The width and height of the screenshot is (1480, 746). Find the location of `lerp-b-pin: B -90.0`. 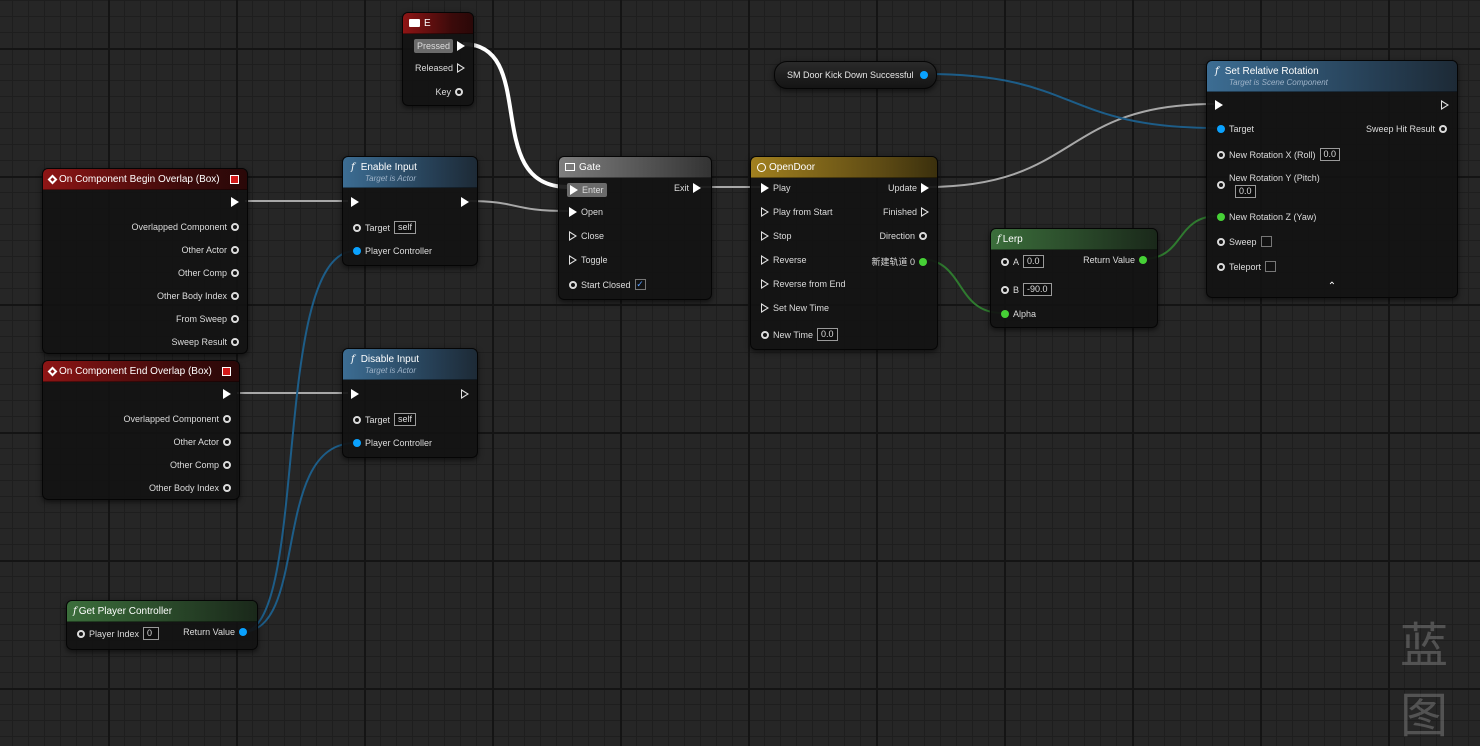

lerp-b-pin: B -90.0 is located at coordinates (1026, 289).